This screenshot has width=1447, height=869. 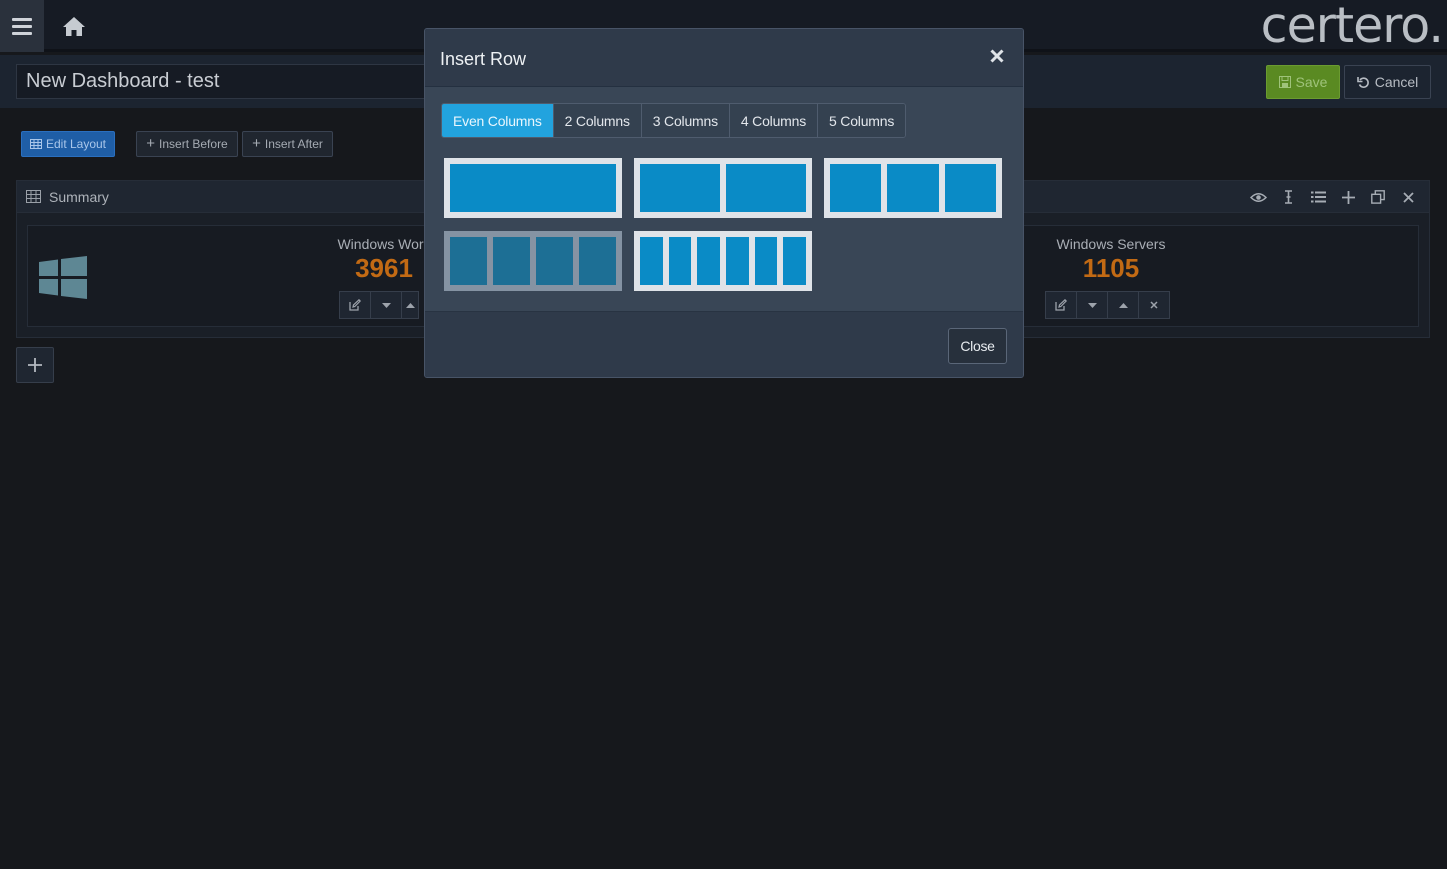 I want to click on list-button, so click(x=1318, y=197).